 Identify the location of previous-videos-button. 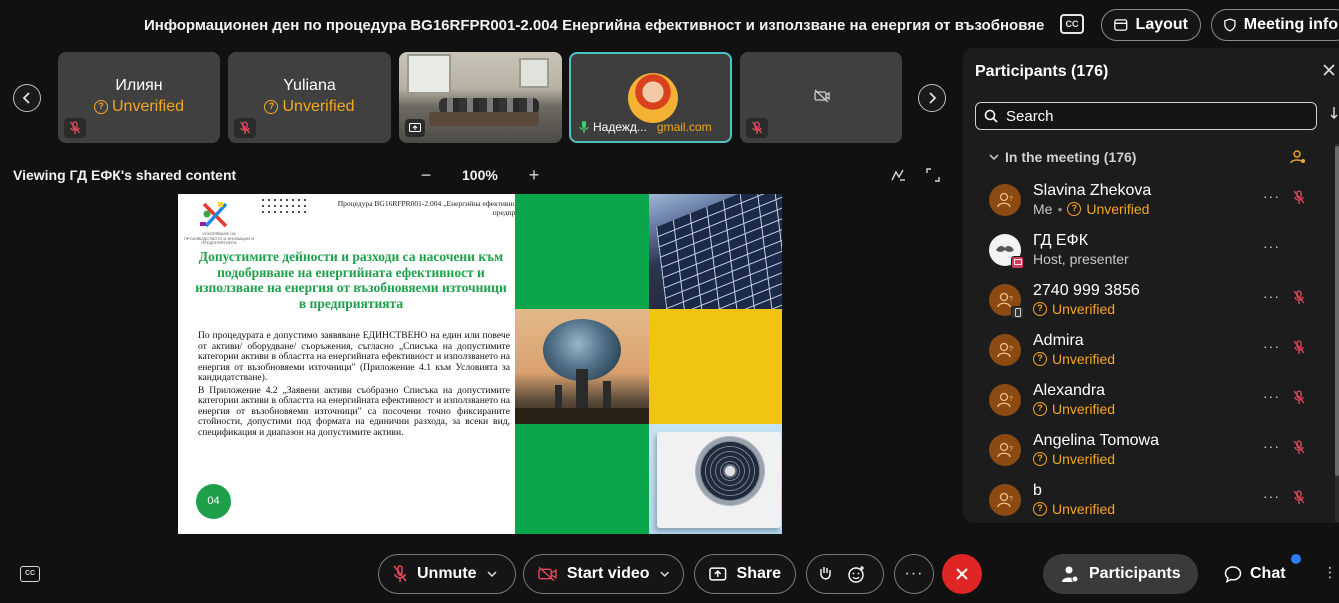
(27, 98).